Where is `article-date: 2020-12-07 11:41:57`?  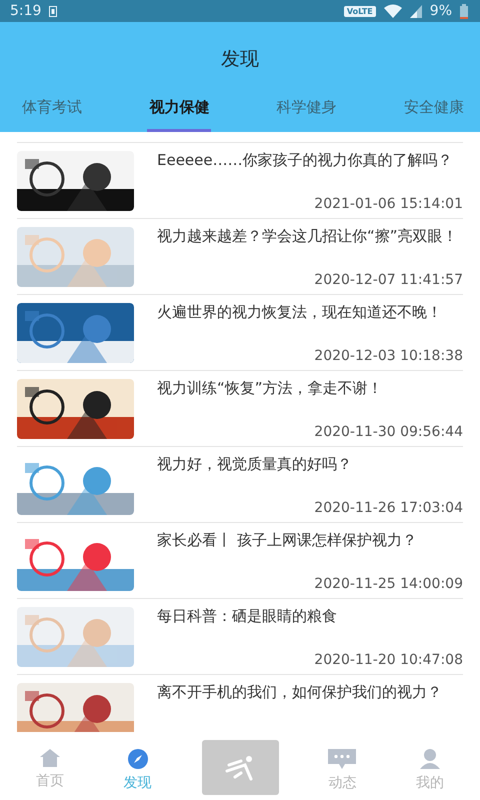
article-date: 2020-12-07 11:41:57 is located at coordinates (388, 280).